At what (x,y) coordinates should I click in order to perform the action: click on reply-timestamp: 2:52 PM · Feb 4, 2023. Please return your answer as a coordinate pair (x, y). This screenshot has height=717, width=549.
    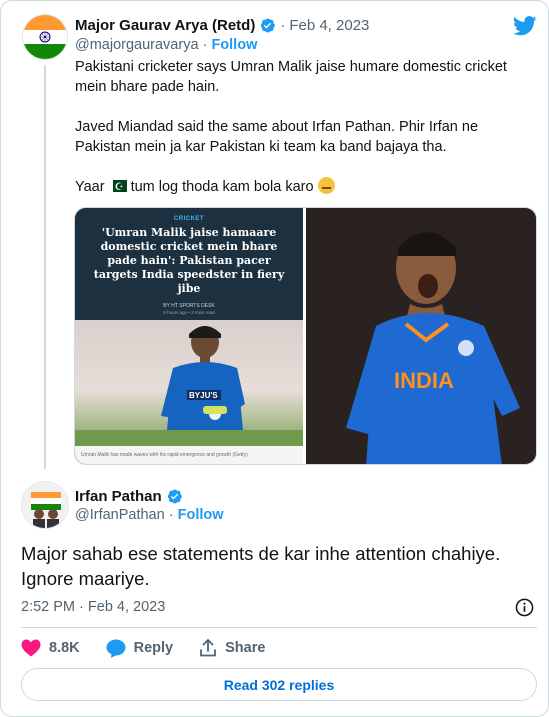
    Looking at the image, I should click on (93, 607).